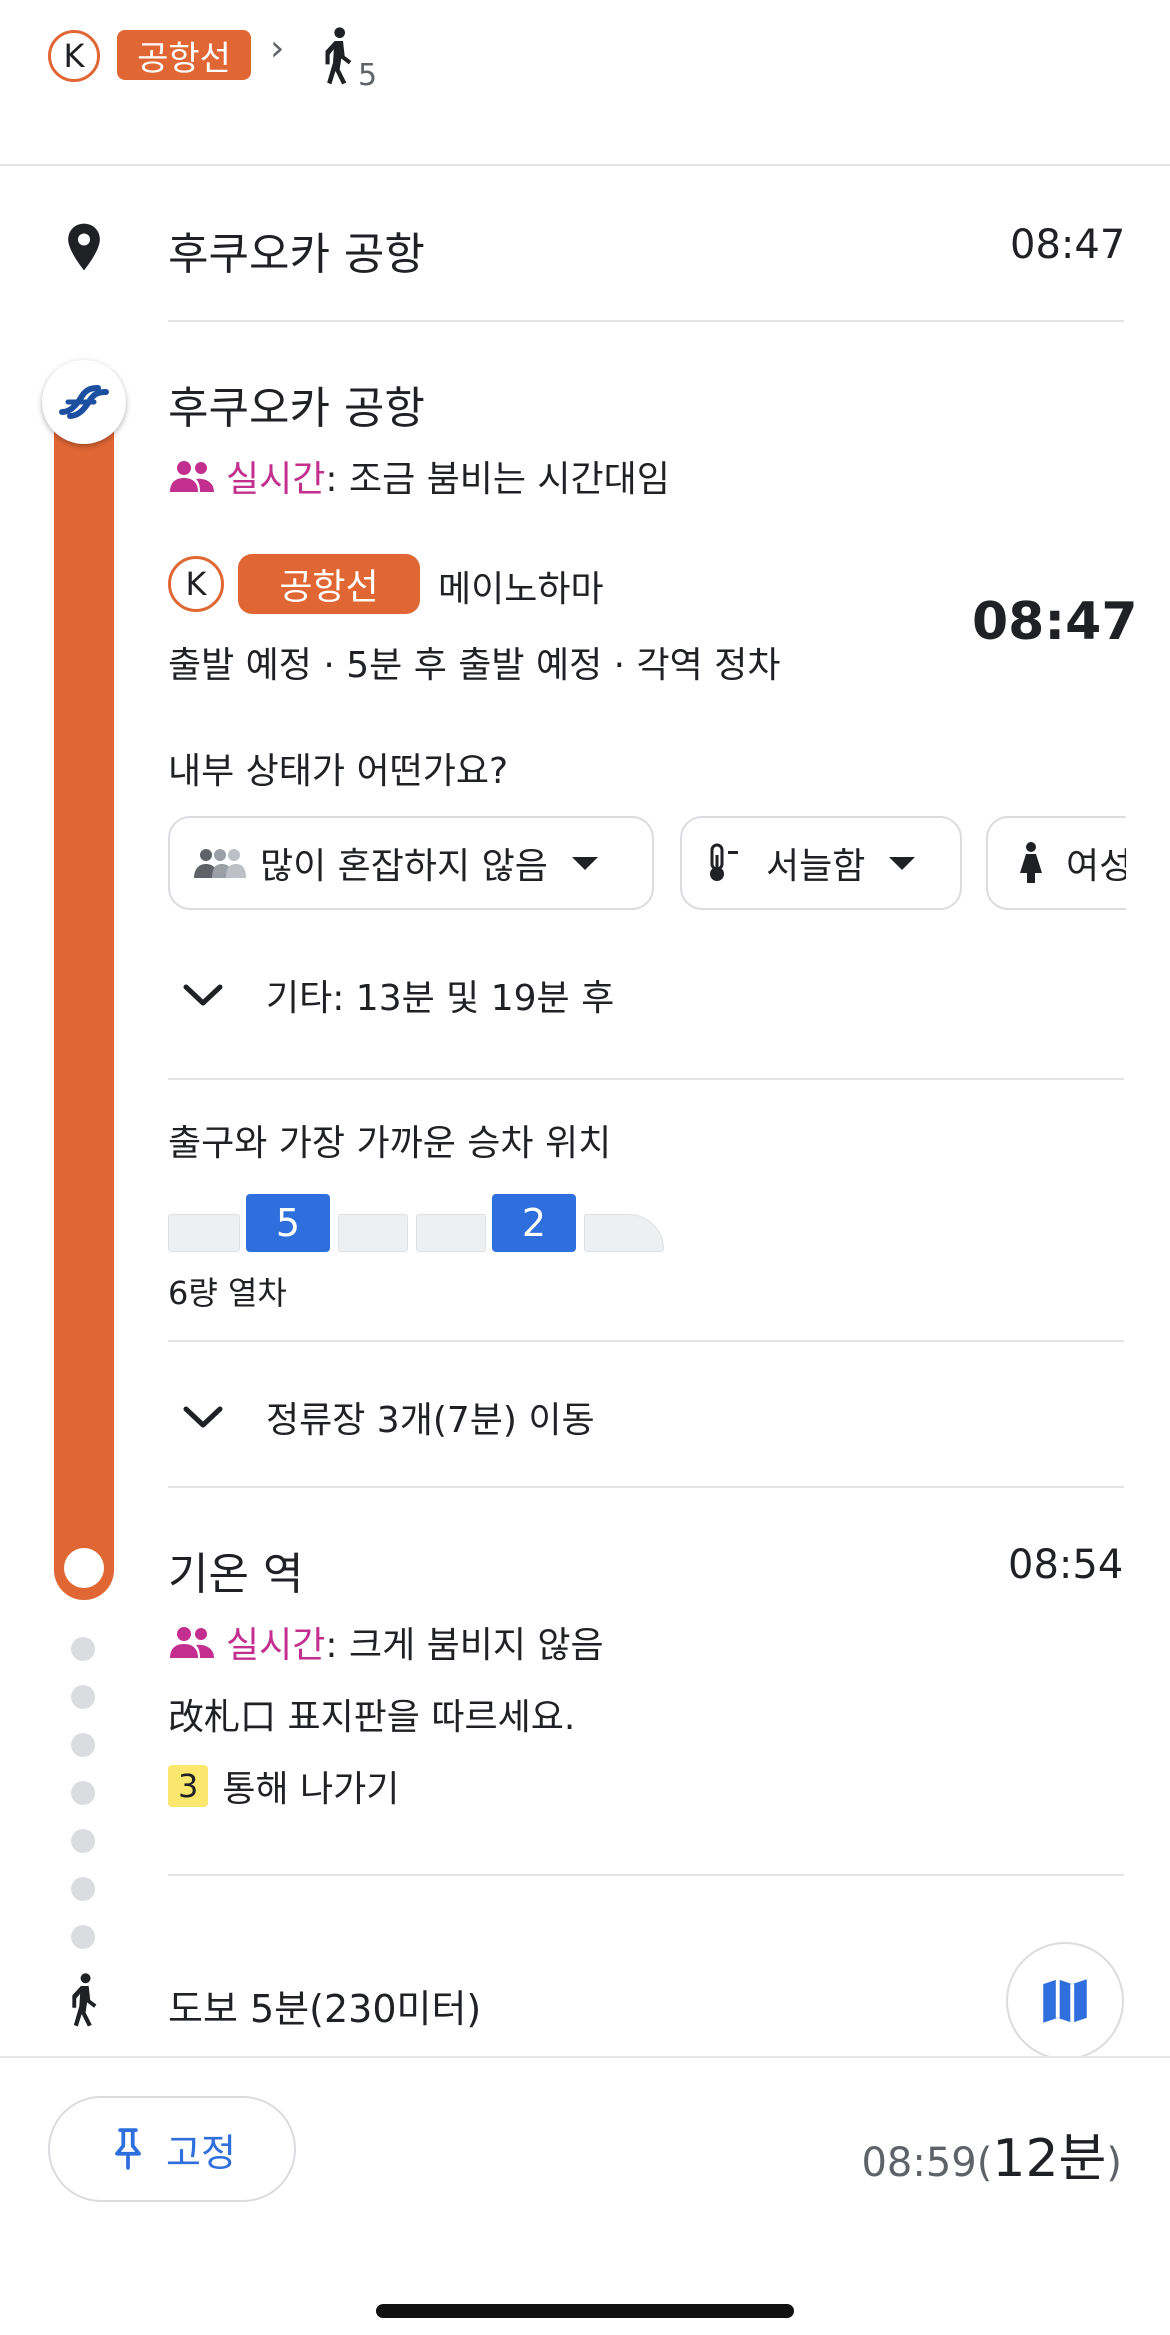  I want to click on direction-name: 메이노하마, so click(521, 589).